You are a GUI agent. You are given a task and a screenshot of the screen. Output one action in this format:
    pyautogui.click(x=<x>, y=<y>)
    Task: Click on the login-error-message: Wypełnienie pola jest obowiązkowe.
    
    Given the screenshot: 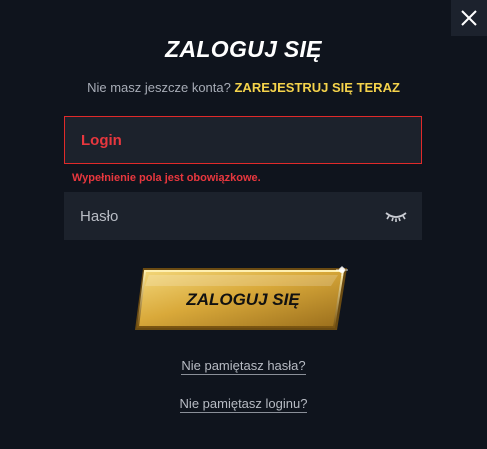 What is the action you would take?
    pyautogui.click(x=166, y=178)
    